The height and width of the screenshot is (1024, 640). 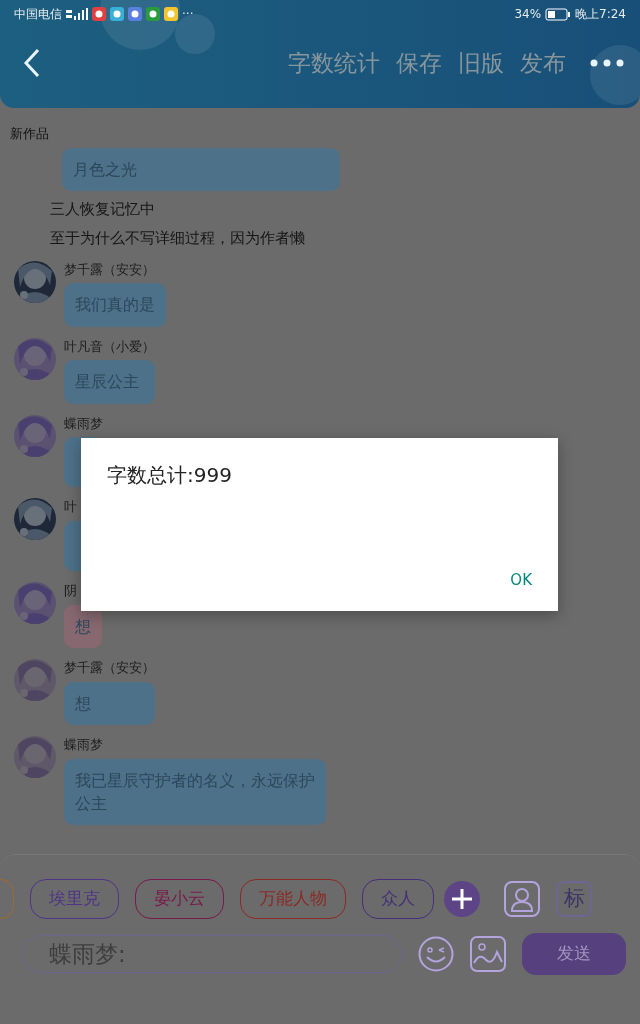 I want to click on character-chip: 众人, so click(x=398, y=899).